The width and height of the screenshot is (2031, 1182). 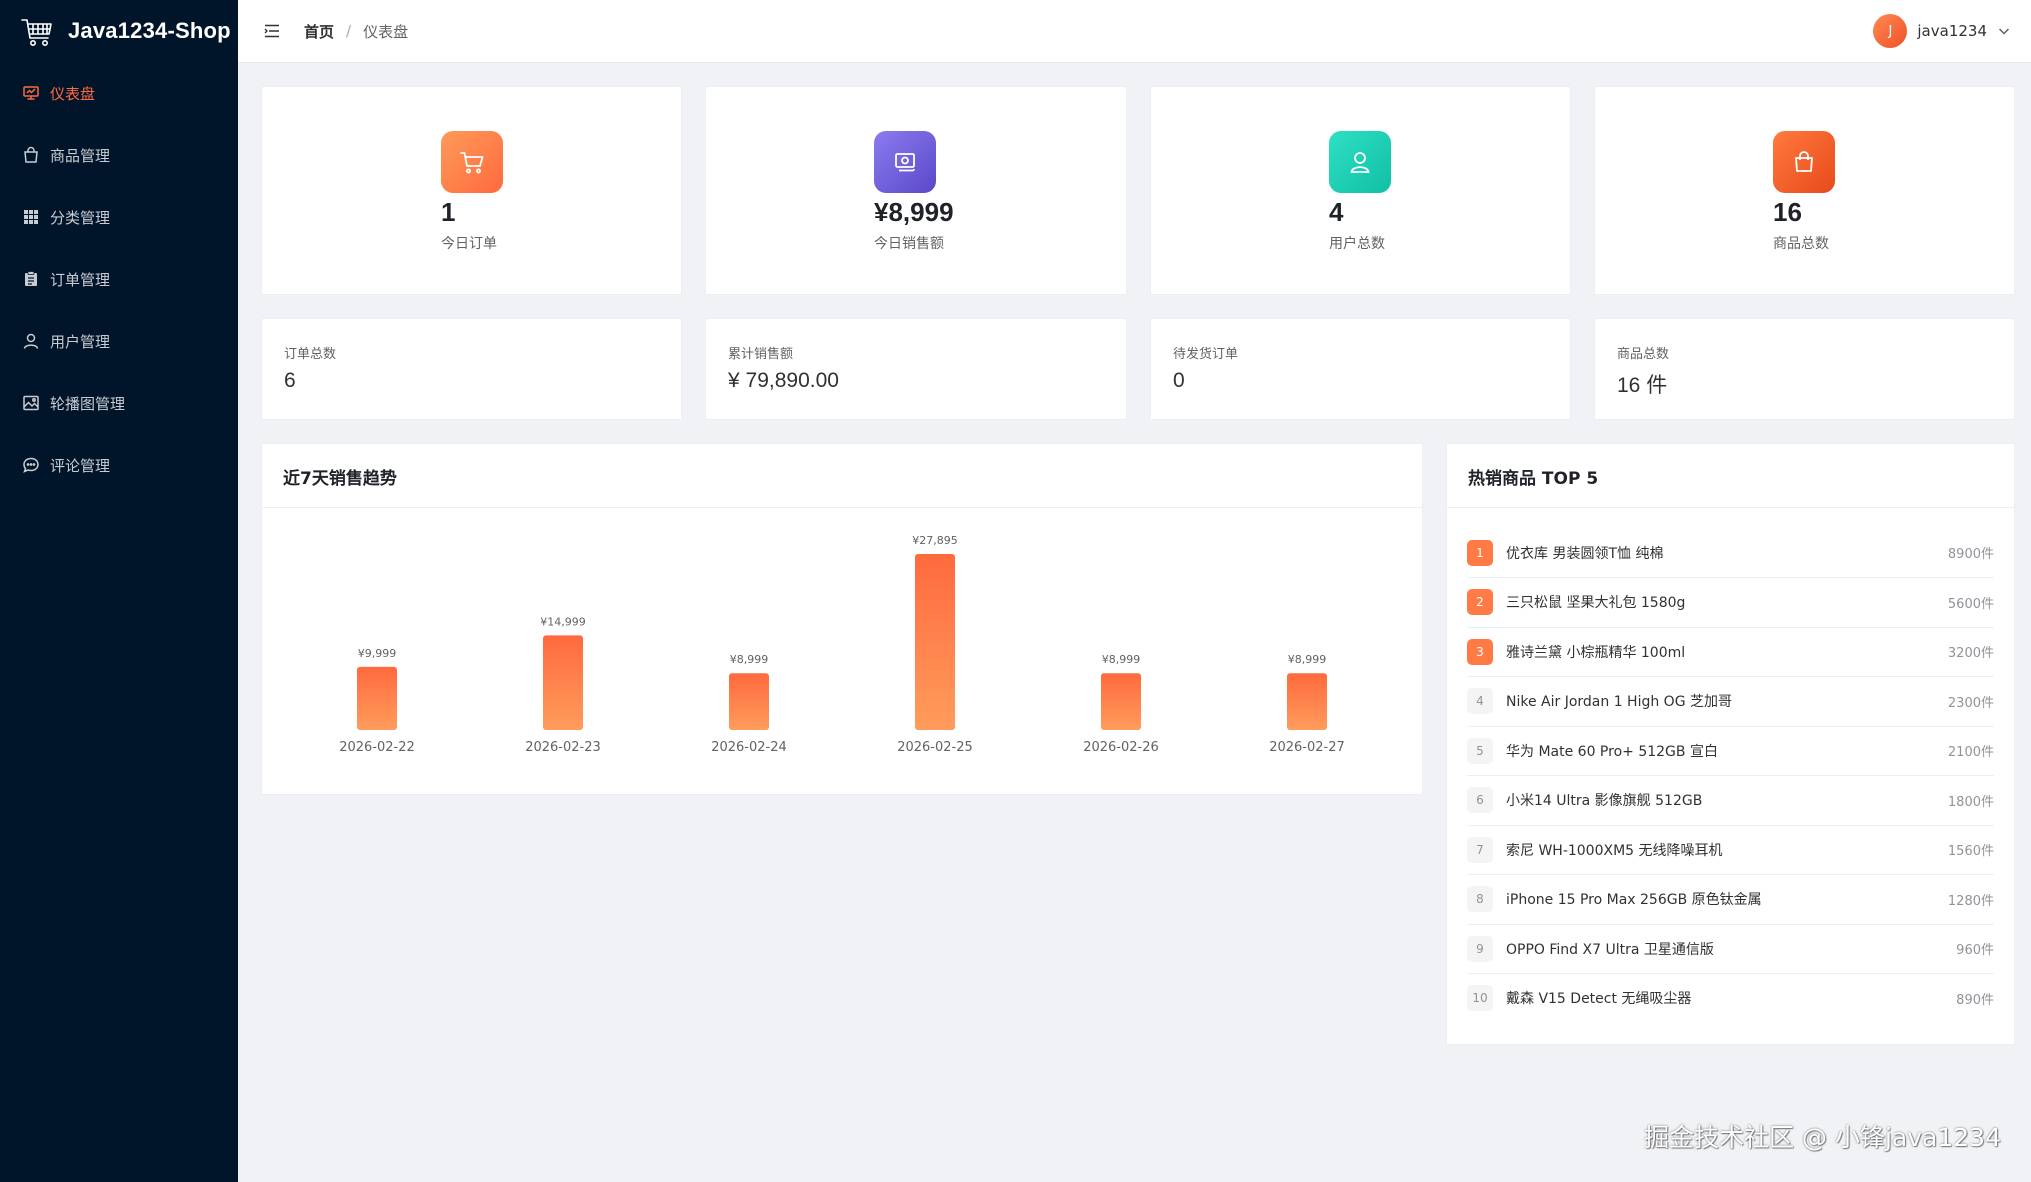 What do you see at coordinates (1730, 850) in the screenshot?
I see `list-item: 7 索尼 WH-1000XM5 无线降噪耳机 1560件` at bounding box center [1730, 850].